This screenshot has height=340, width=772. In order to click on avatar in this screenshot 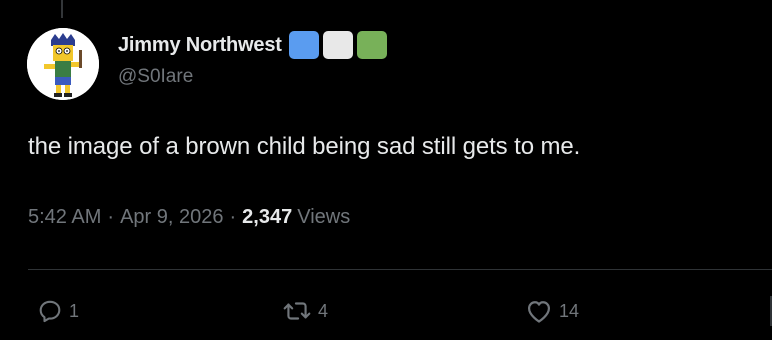, I will do `click(63, 64)`.